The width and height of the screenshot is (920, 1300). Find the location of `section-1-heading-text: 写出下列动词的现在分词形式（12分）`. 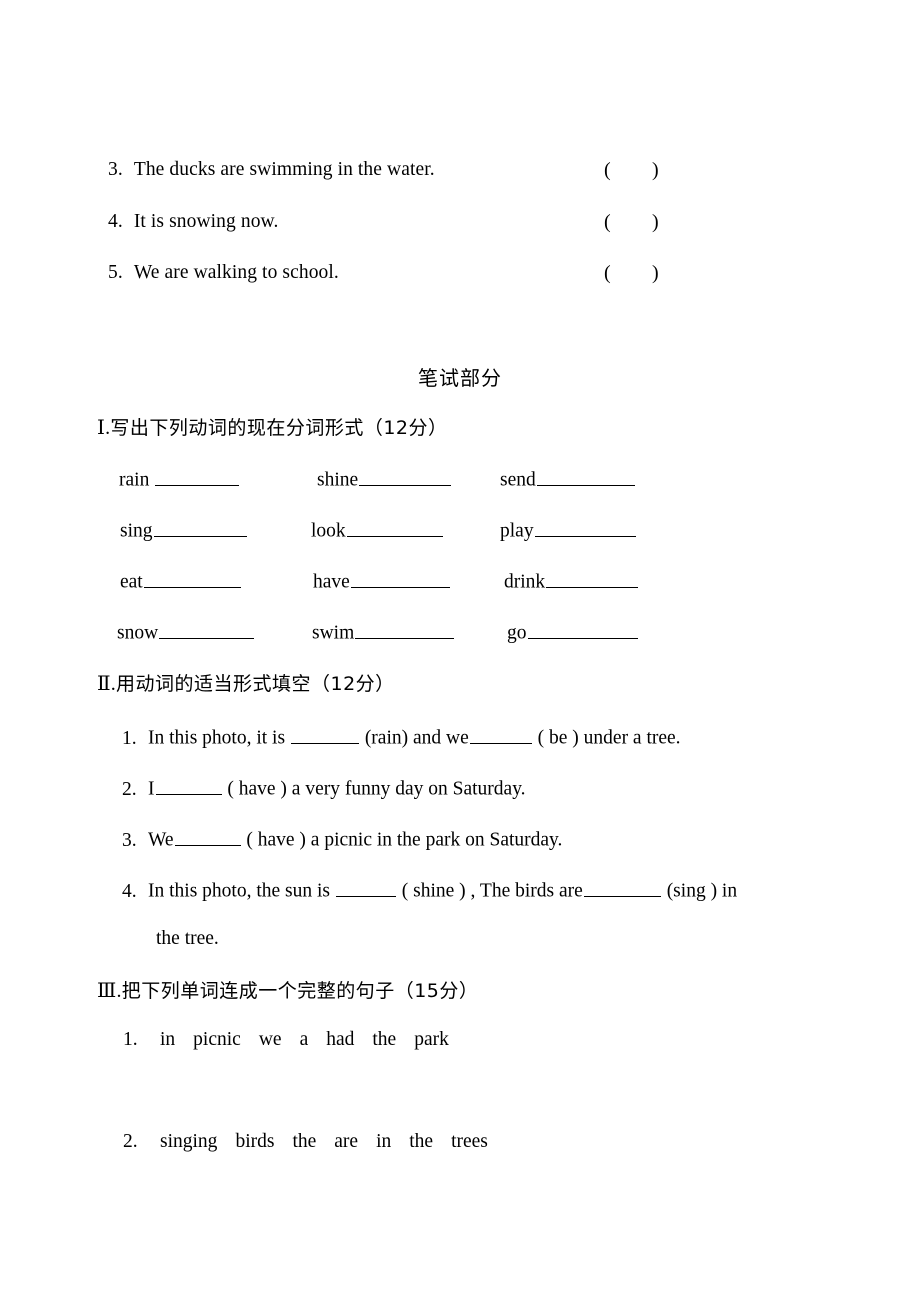

section-1-heading-text: 写出下列动词的现在分词形式（12分） is located at coordinates (279, 428).